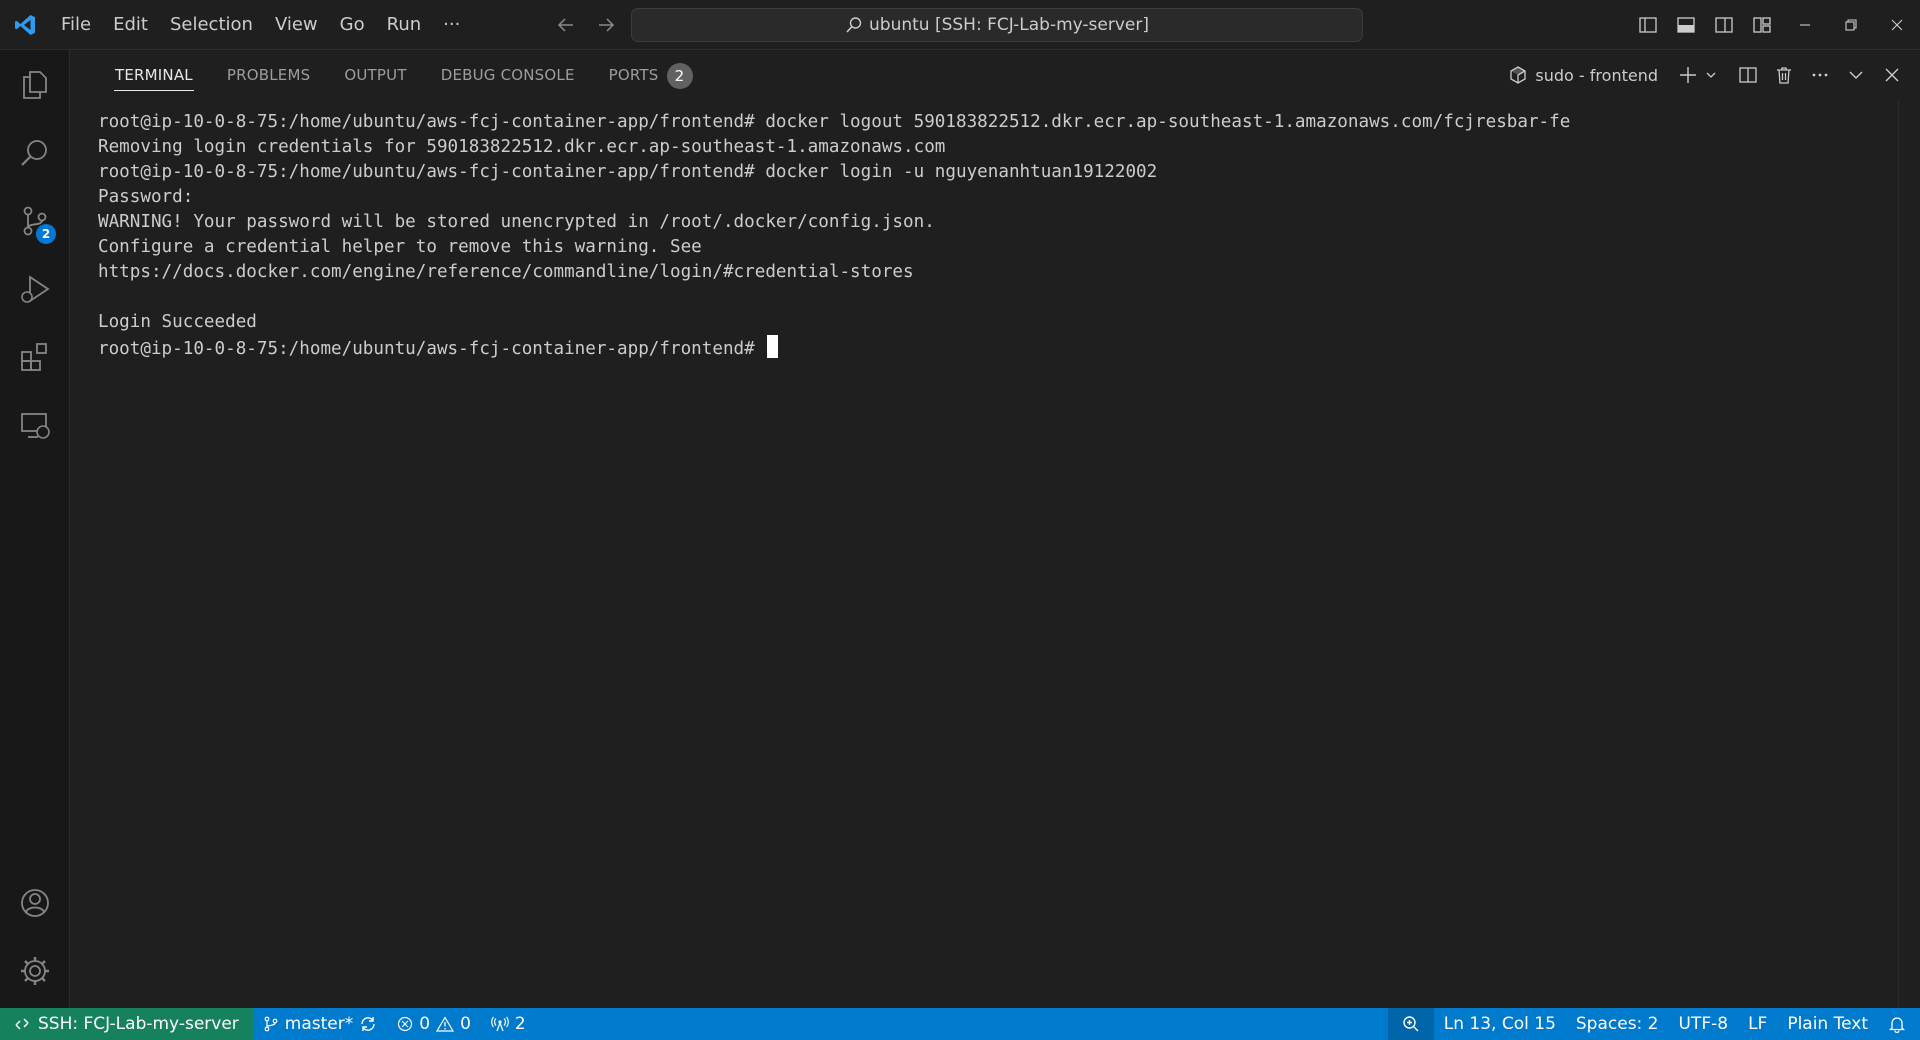 Image resolution: width=1920 pixels, height=1040 pixels. Describe the element at coordinates (35, 529) in the screenshot. I see `activity-bar: 2` at that location.